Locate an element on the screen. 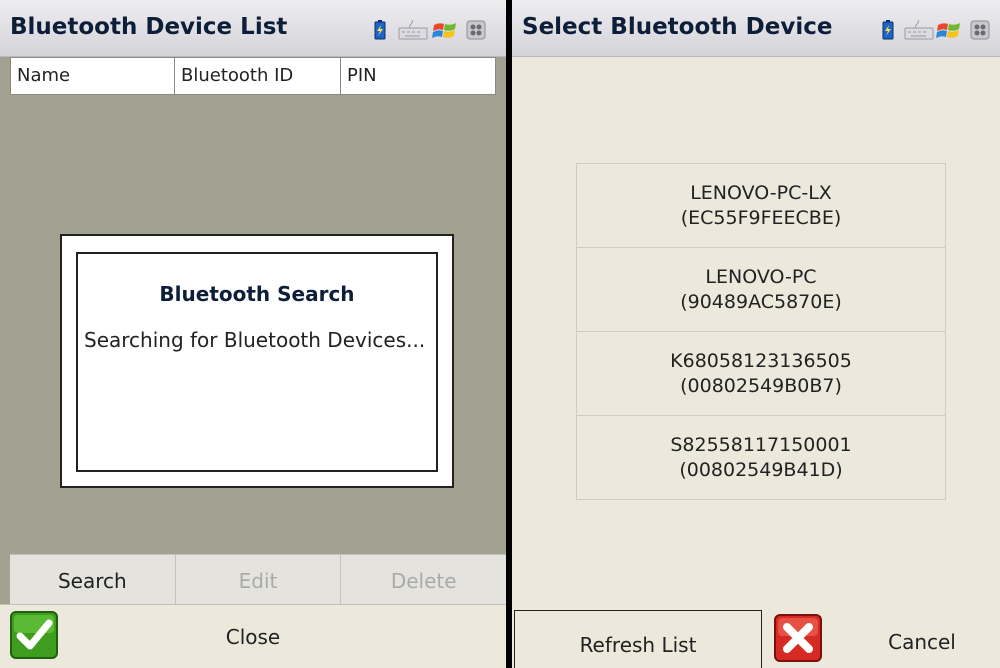  close-button: Close is located at coordinates (253, 637).